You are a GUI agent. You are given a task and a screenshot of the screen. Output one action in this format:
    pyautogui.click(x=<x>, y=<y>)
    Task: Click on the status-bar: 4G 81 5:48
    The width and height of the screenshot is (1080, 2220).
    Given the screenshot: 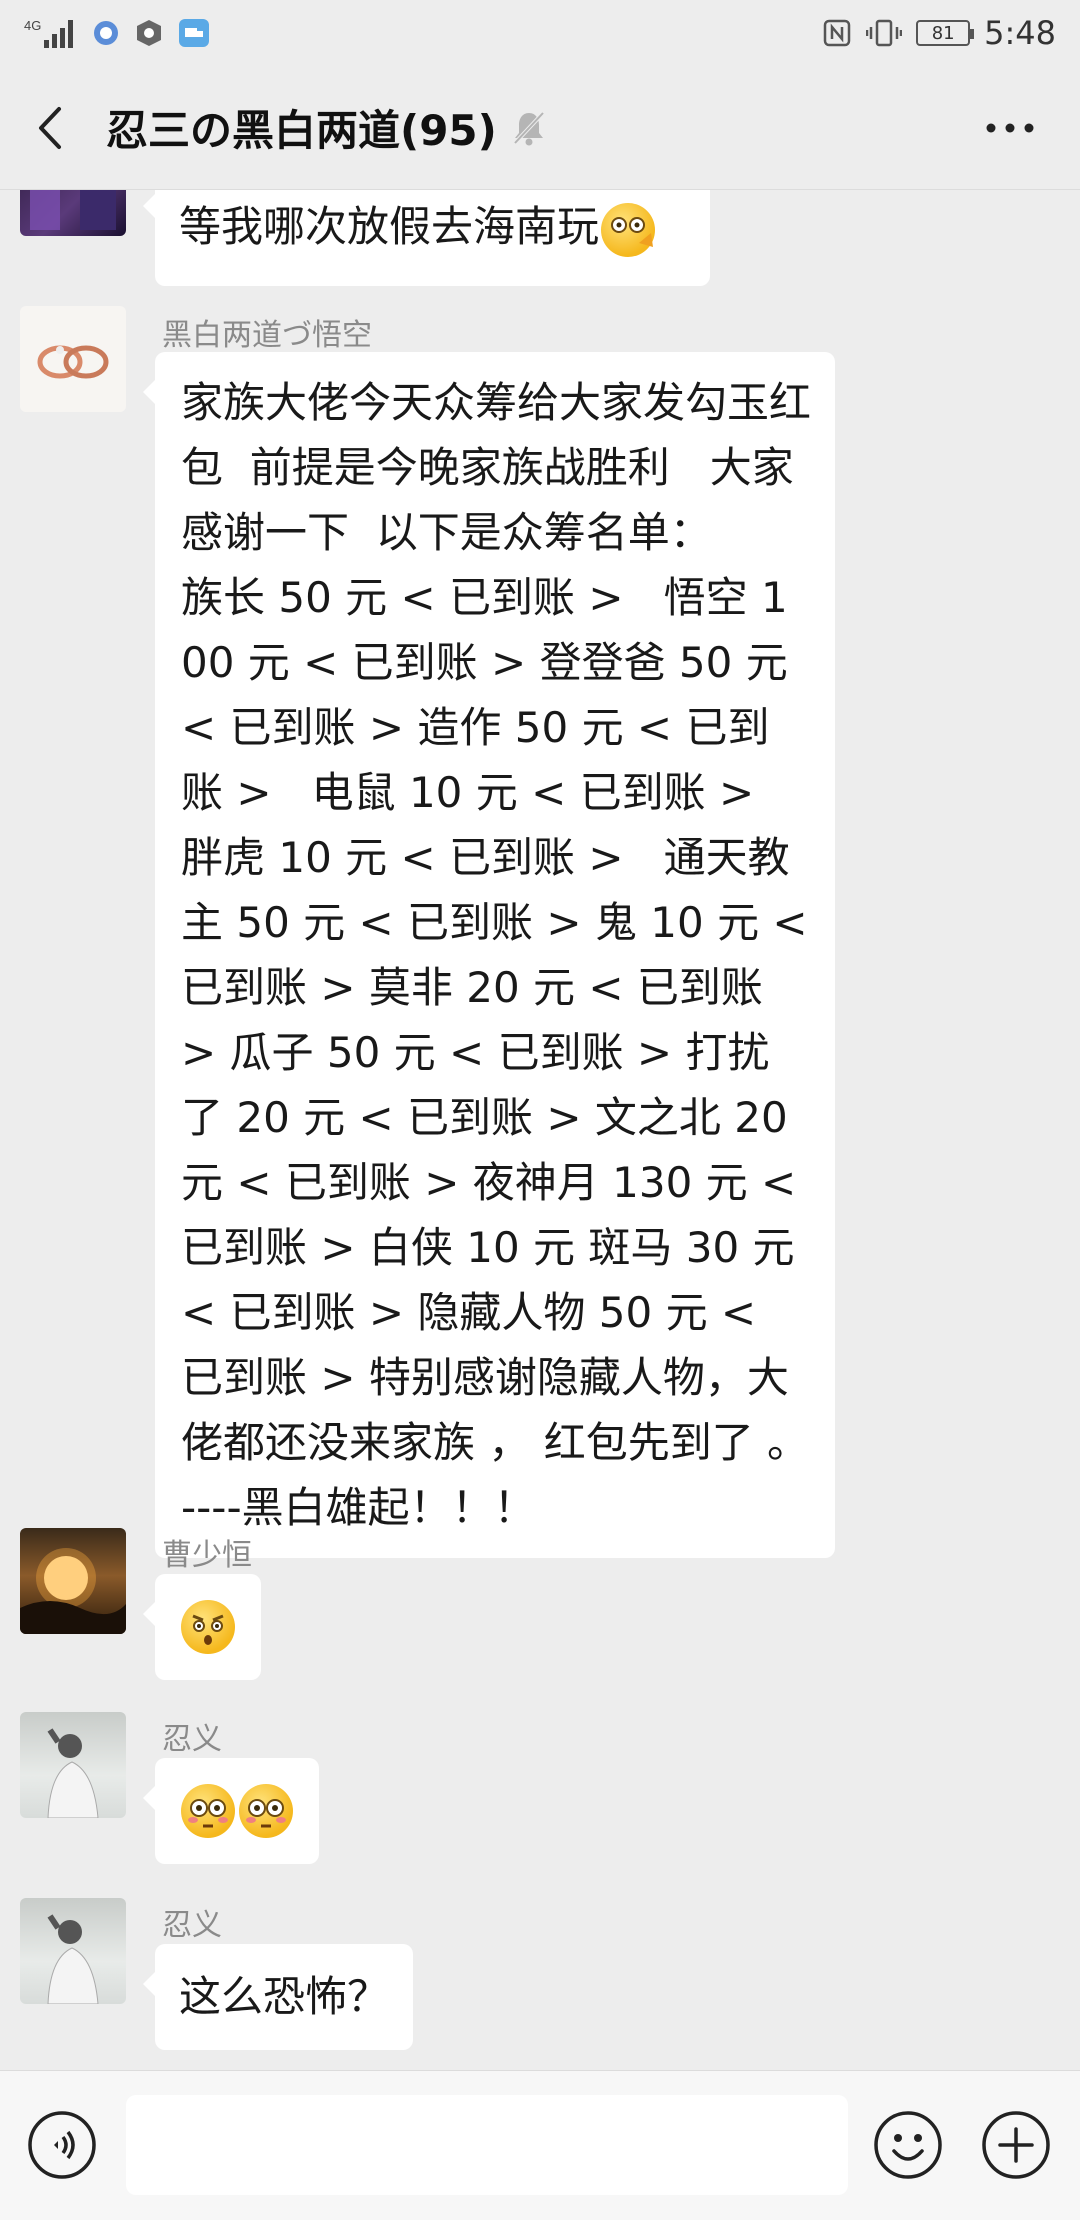 What is the action you would take?
    pyautogui.click(x=540, y=33)
    